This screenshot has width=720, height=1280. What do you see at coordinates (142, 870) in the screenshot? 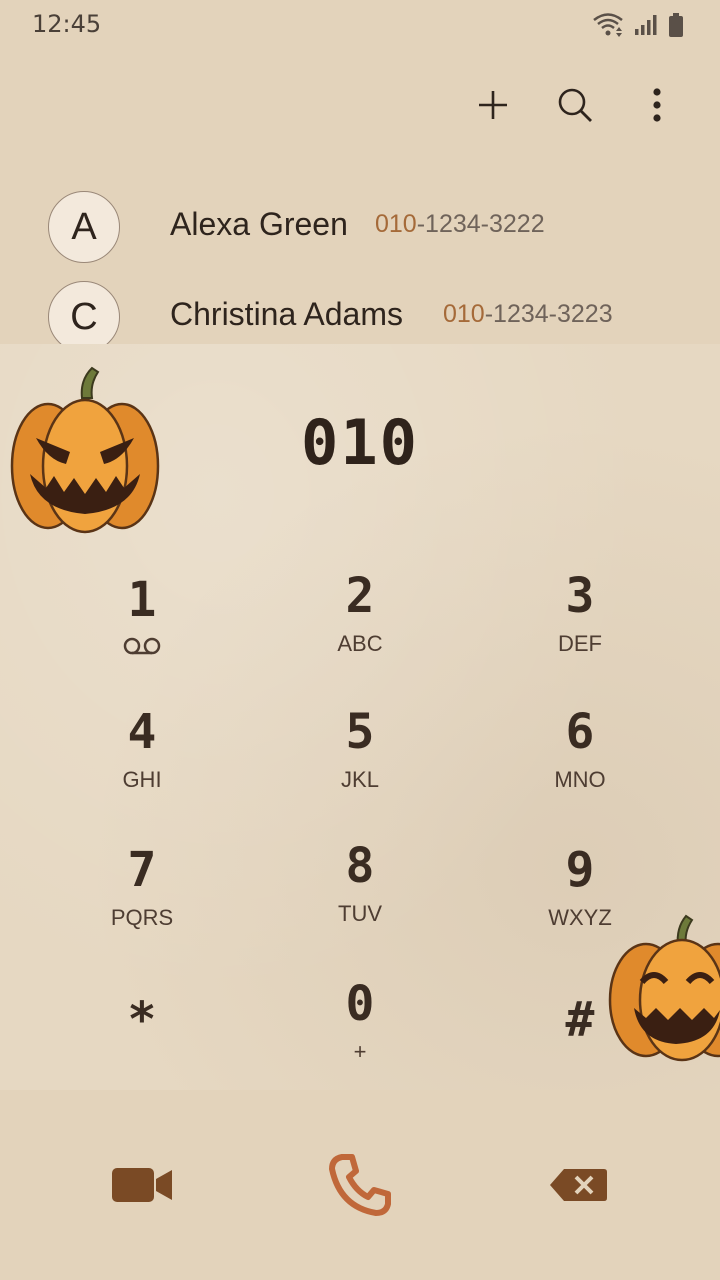
I see `key-digit: 7` at bounding box center [142, 870].